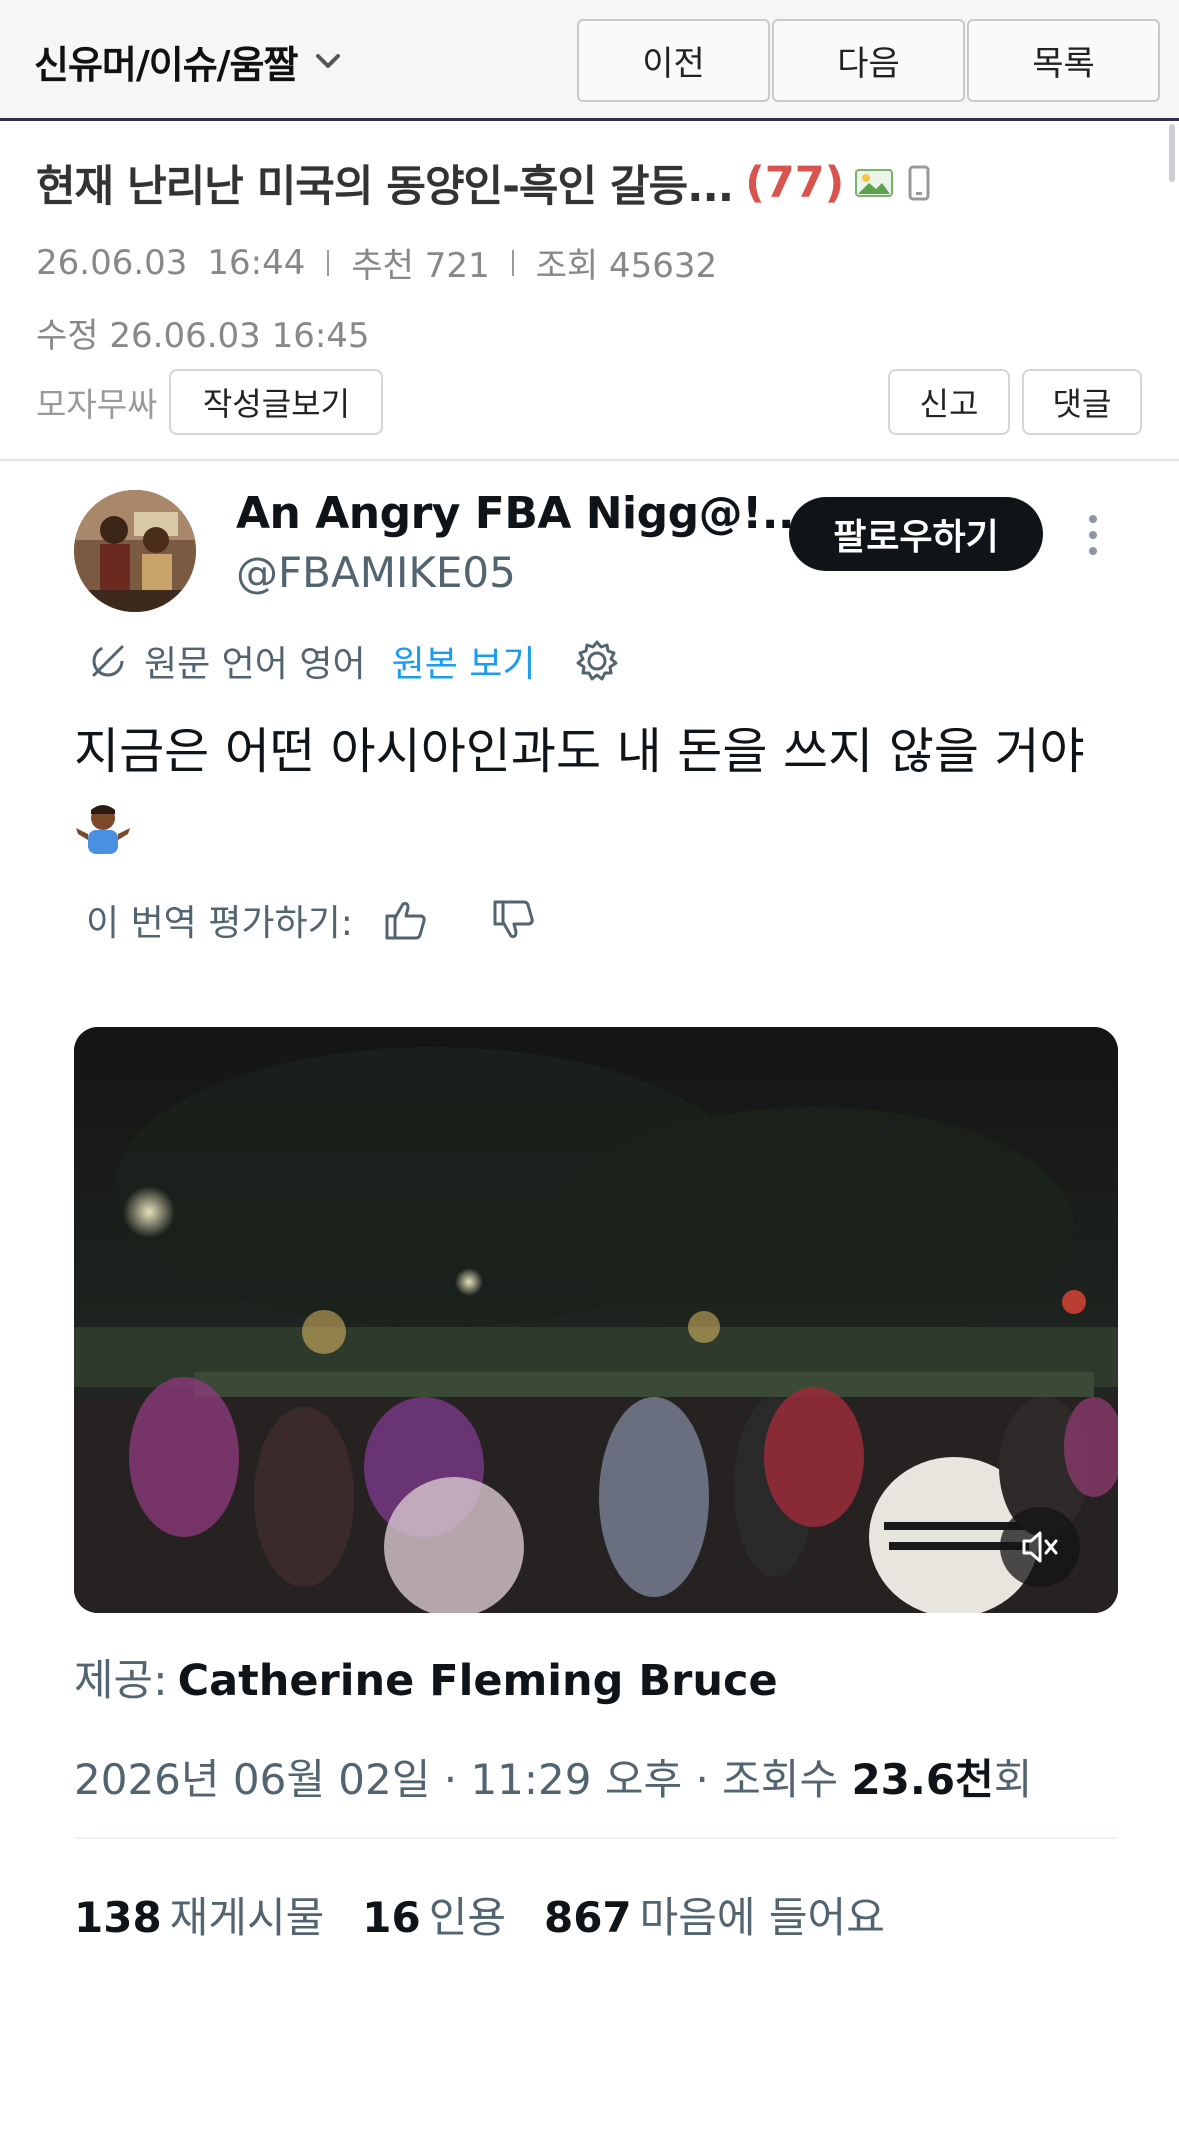  I want to click on mute-button, so click(1040, 1547).